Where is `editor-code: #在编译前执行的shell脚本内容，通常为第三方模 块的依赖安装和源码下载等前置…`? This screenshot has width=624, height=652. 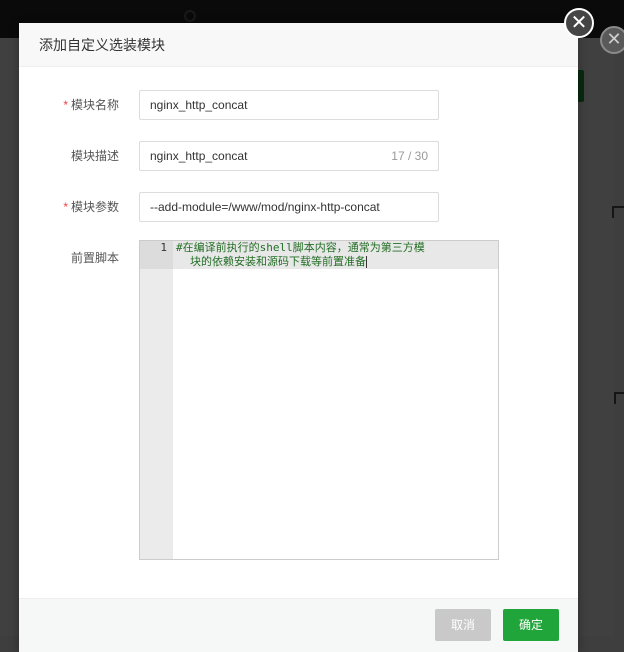
editor-code: #在编译前执行的shell脚本内容，通常为第三方模 块的依赖安装和源码下载等前置… is located at coordinates (332, 255).